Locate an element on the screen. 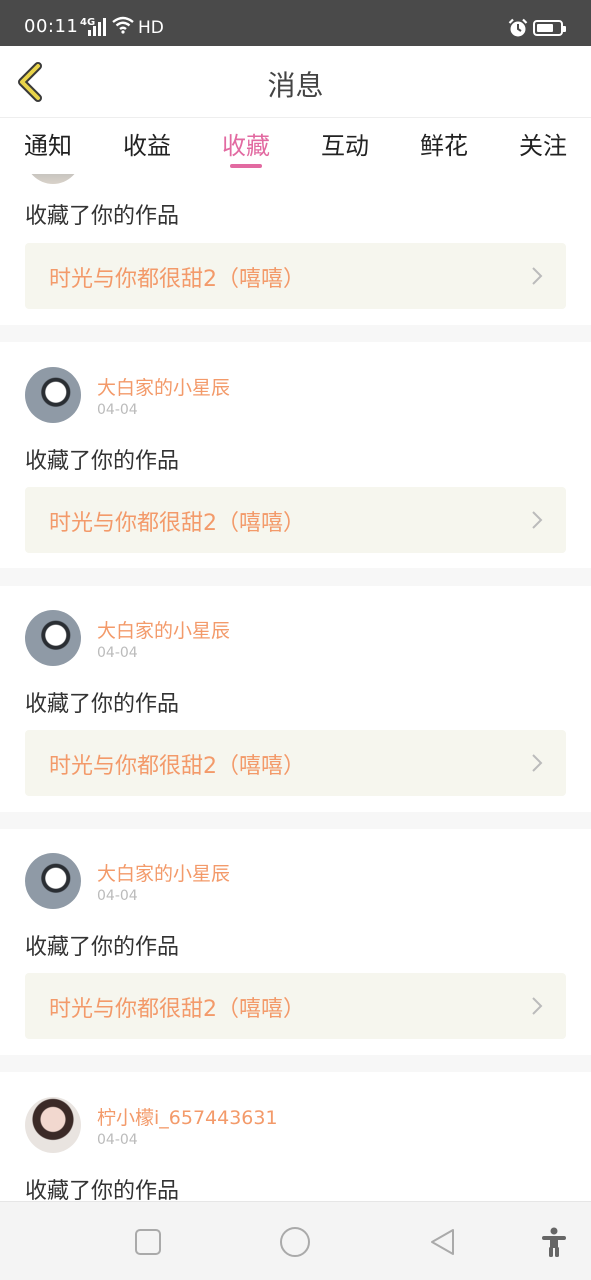  system-nav-bar is located at coordinates (295, 1240).